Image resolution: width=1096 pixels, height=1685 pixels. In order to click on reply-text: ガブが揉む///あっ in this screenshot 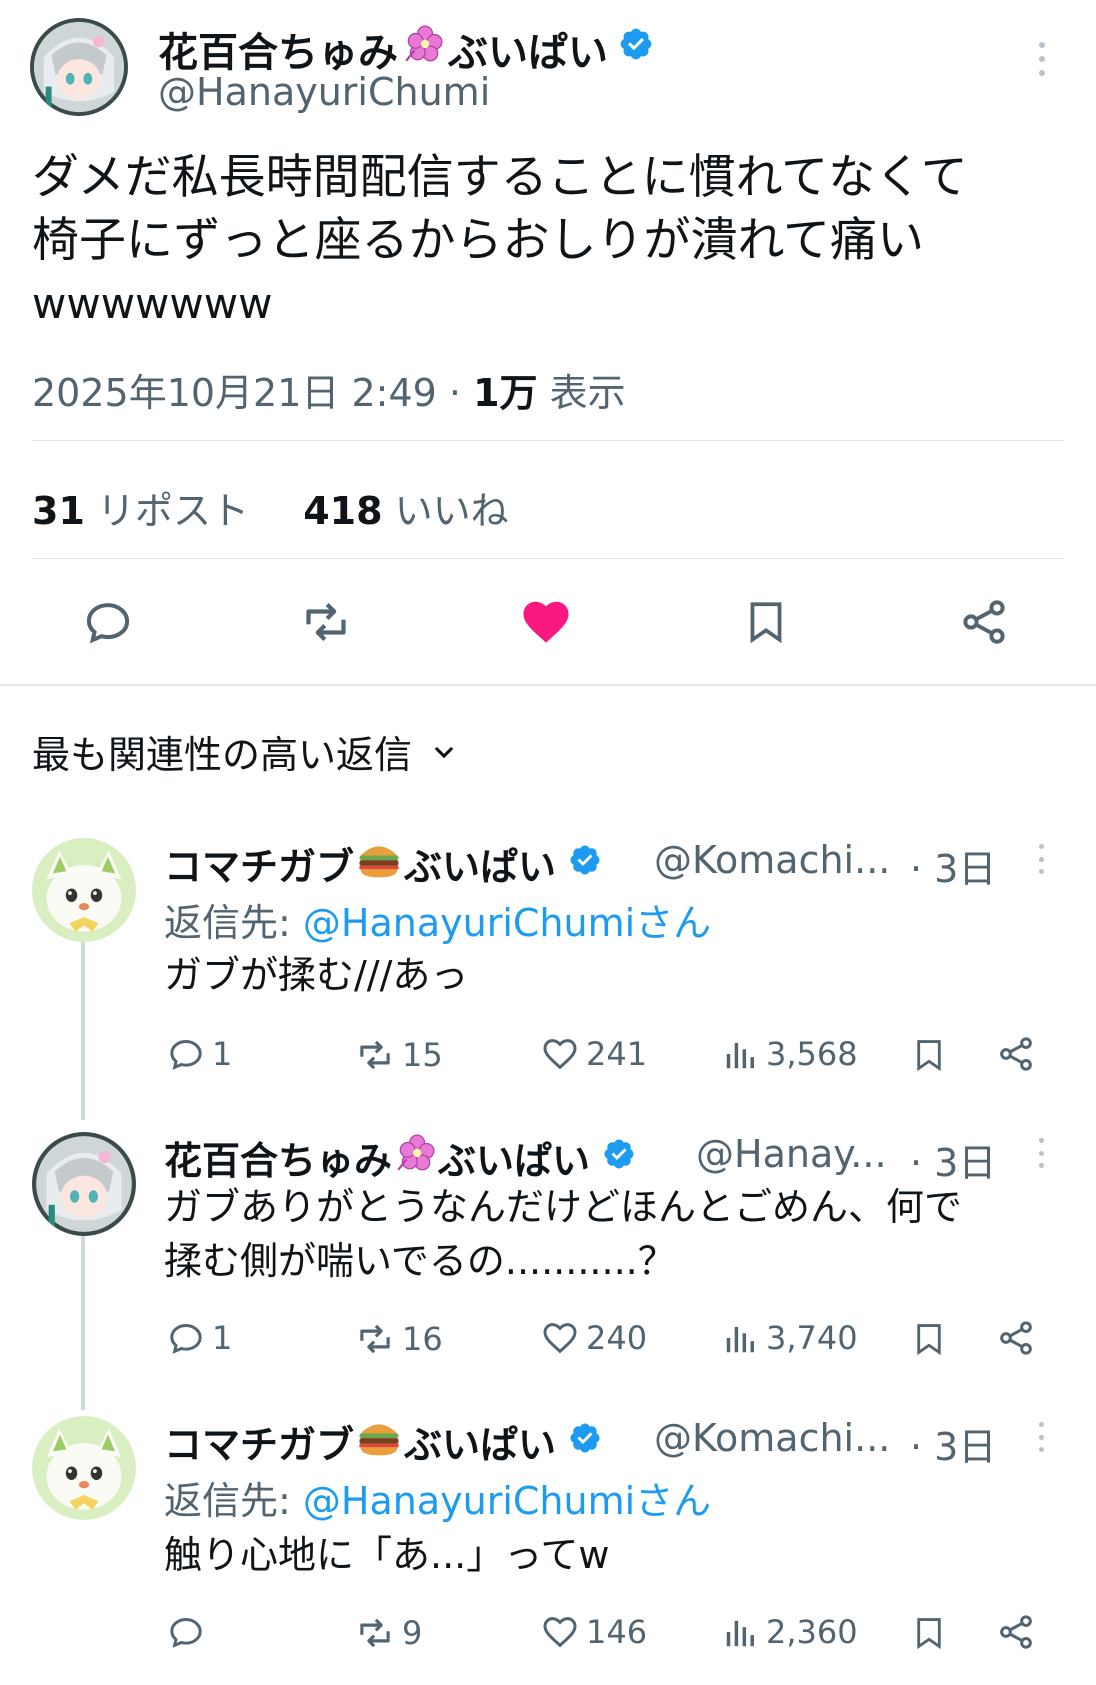, I will do `click(316, 975)`.